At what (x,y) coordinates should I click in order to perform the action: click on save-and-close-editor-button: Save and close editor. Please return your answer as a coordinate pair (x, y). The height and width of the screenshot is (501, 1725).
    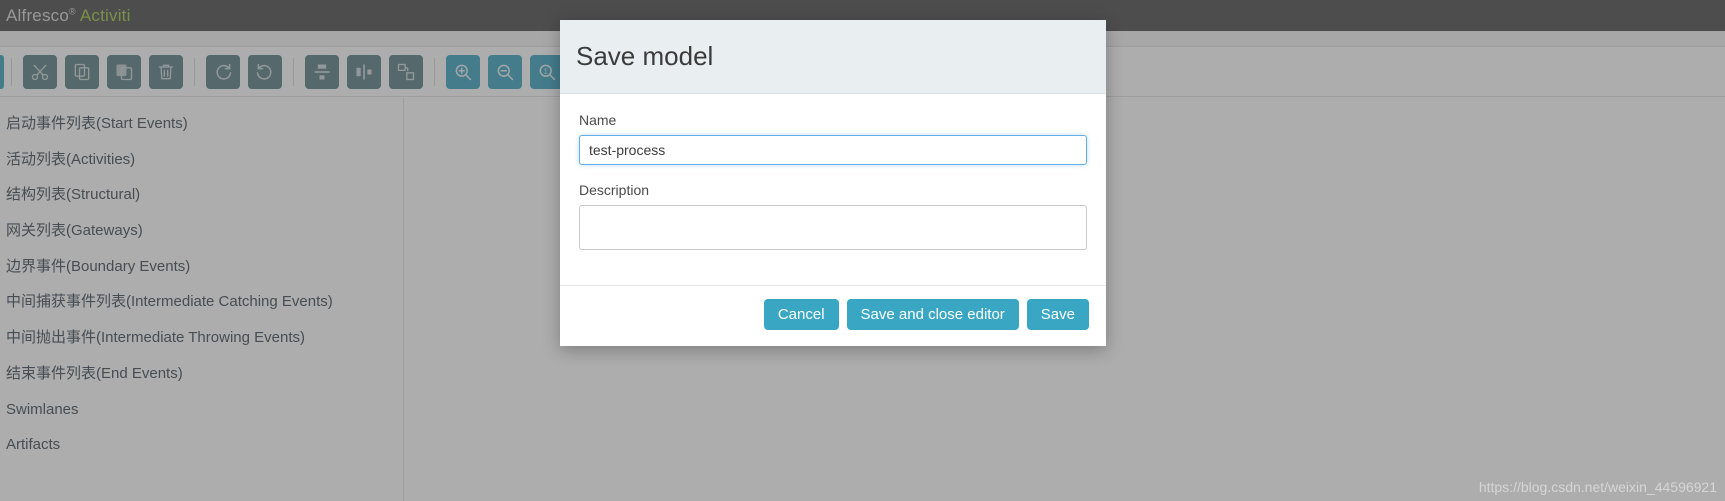
    Looking at the image, I should click on (932, 314).